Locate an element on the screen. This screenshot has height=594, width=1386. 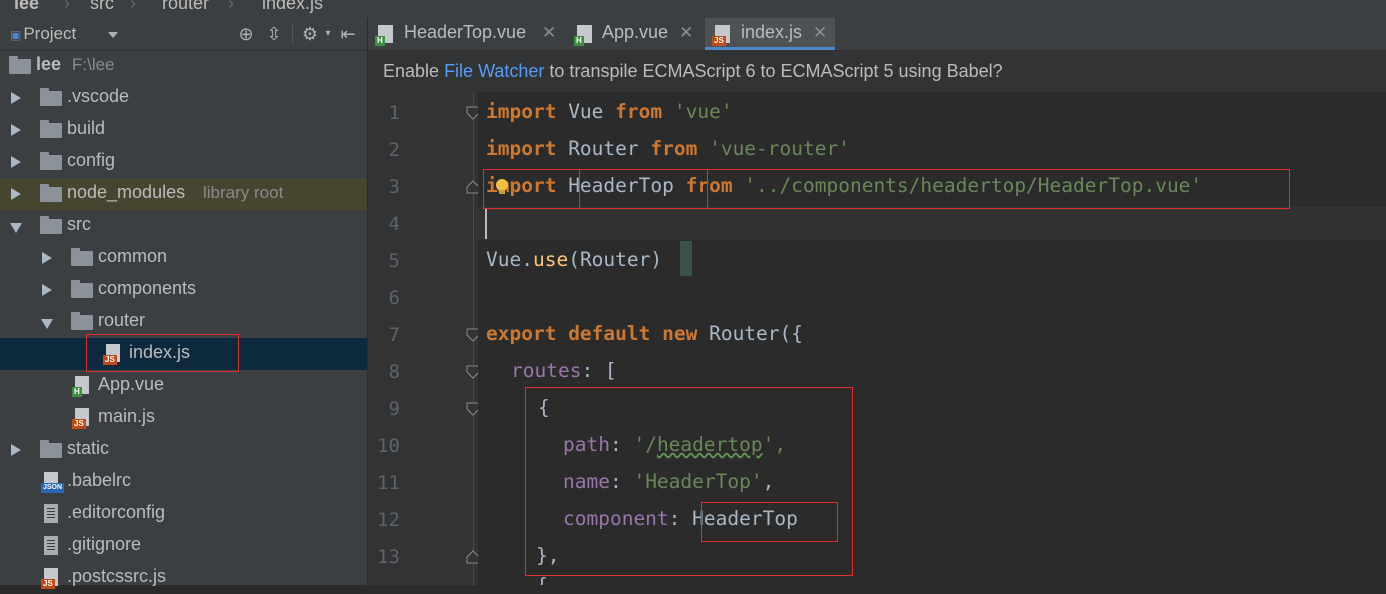
target-icon: ⊕ is located at coordinates (246, 34).